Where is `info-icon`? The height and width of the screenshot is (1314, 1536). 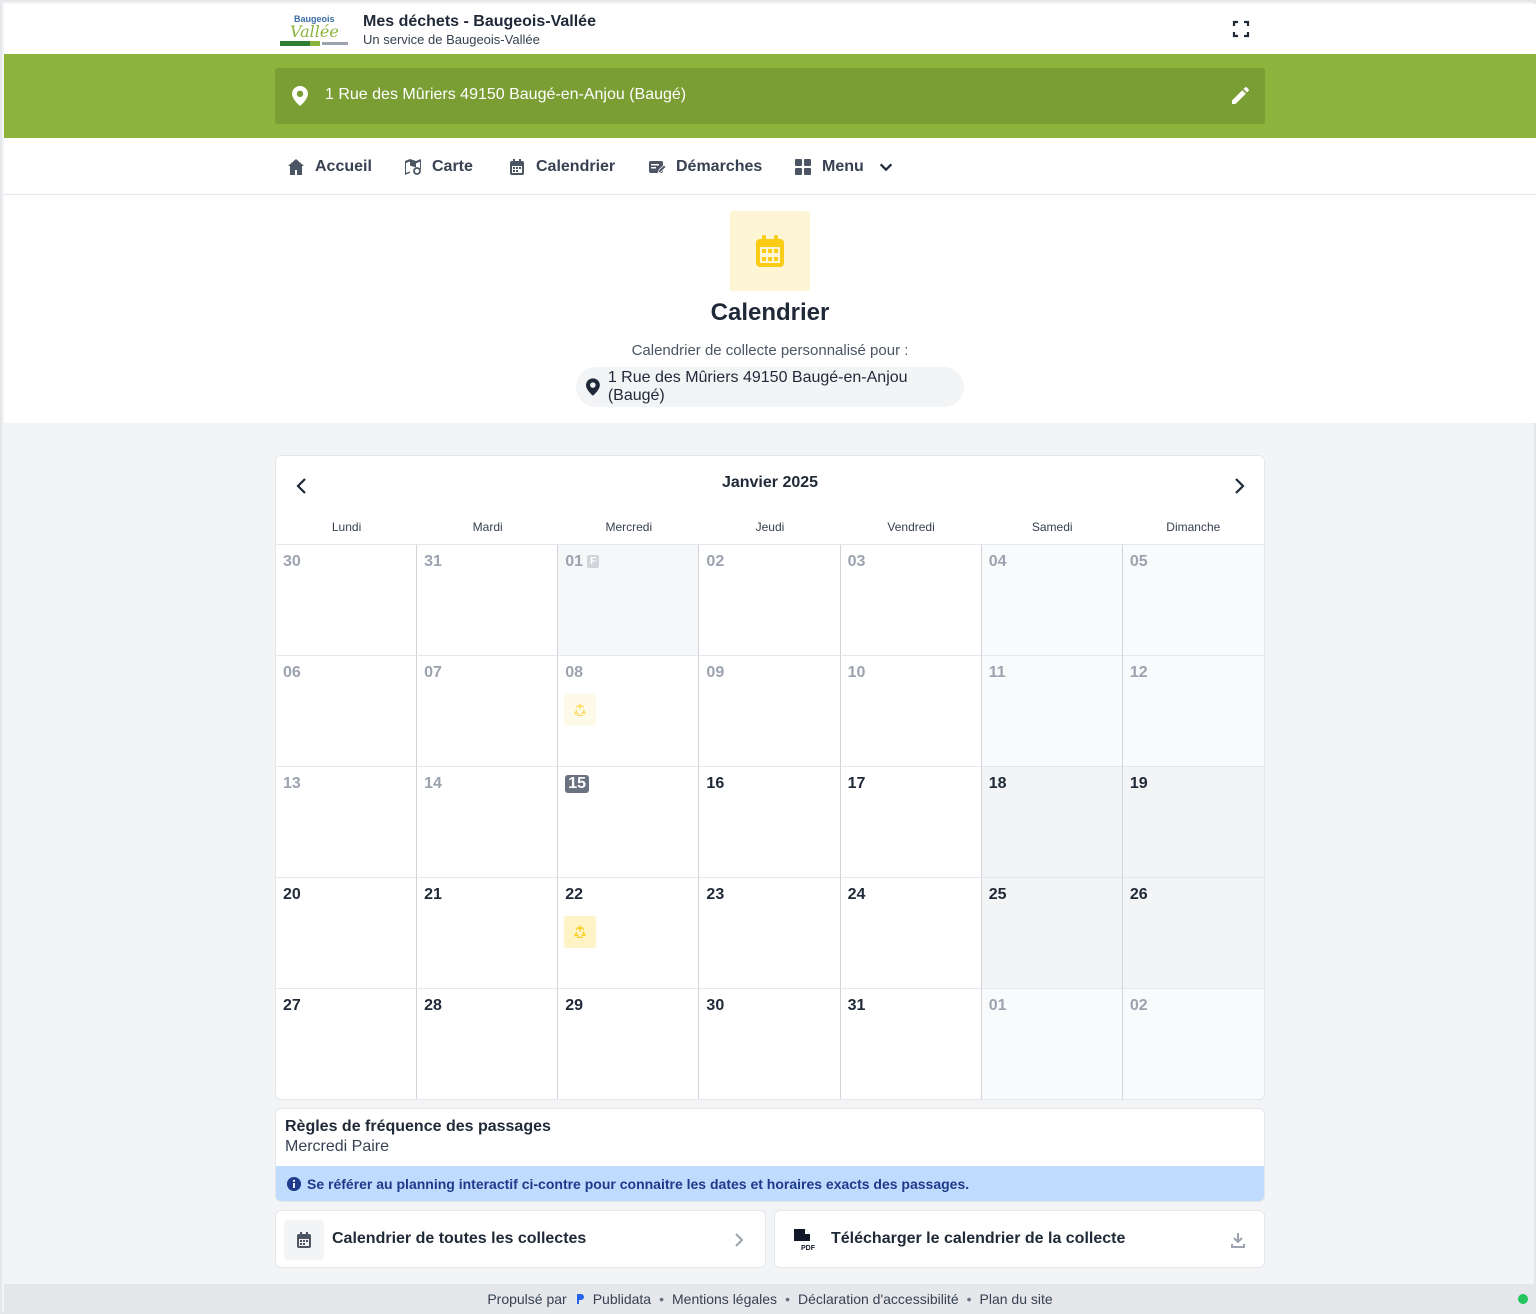 info-icon is located at coordinates (294, 1184).